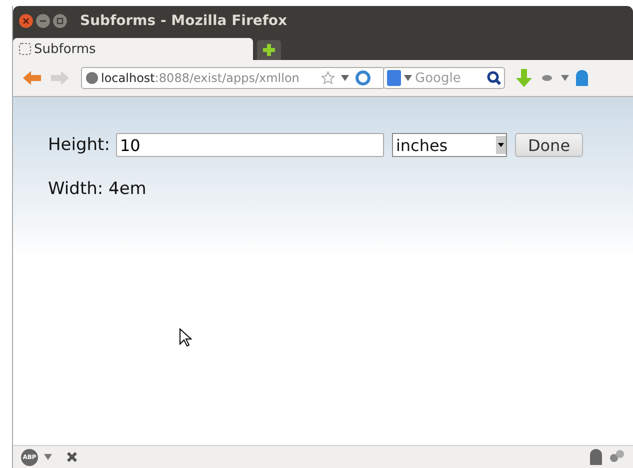 The width and height of the screenshot is (633, 468). I want to click on back-arrow-icon, so click(32, 78).